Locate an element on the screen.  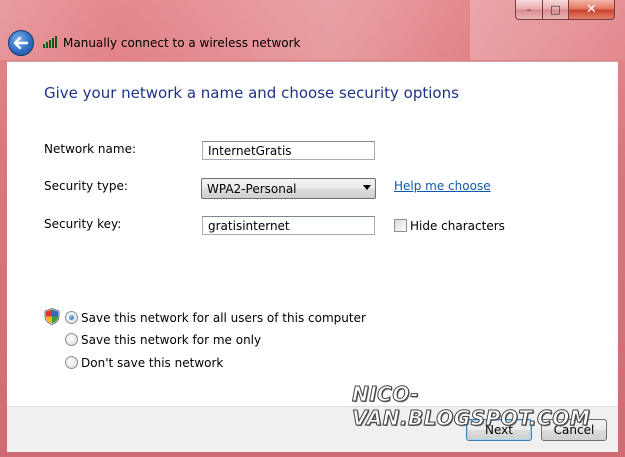
window-title: Manually connect to a wireless network is located at coordinates (182, 43).